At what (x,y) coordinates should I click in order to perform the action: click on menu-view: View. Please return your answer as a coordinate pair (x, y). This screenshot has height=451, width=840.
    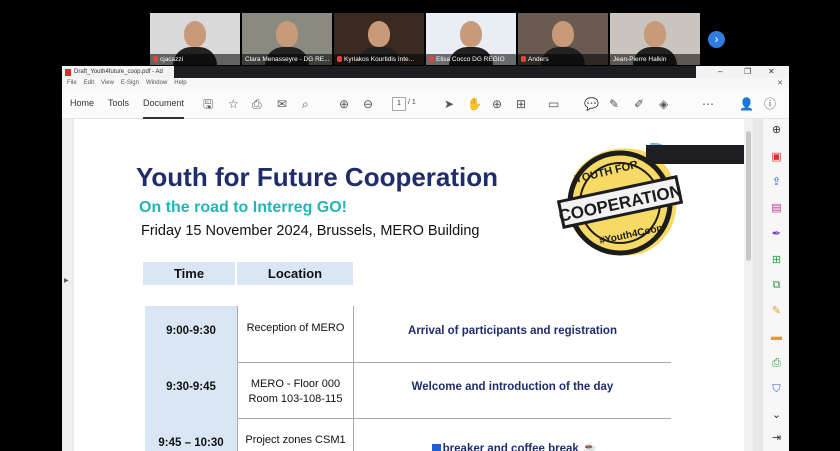
    Looking at the image, I should click on (107, 83).